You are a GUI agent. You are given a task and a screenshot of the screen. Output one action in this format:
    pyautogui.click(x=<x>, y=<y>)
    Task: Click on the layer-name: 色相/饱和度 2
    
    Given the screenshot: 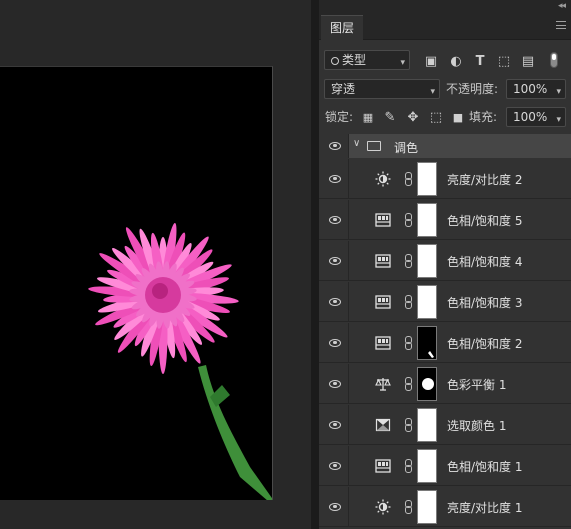 What is the action you would take?
    pyautogui.click(x=485, y=343)
    